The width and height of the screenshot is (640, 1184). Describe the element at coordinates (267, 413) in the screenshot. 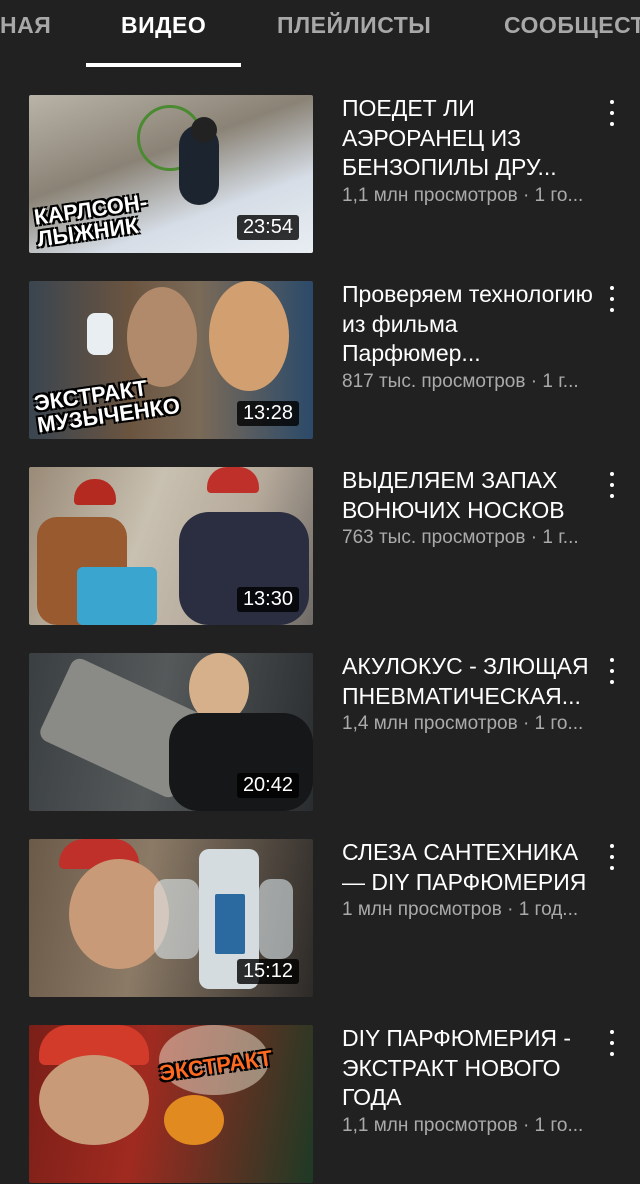

I see `video-duration: 13:28` at that location.